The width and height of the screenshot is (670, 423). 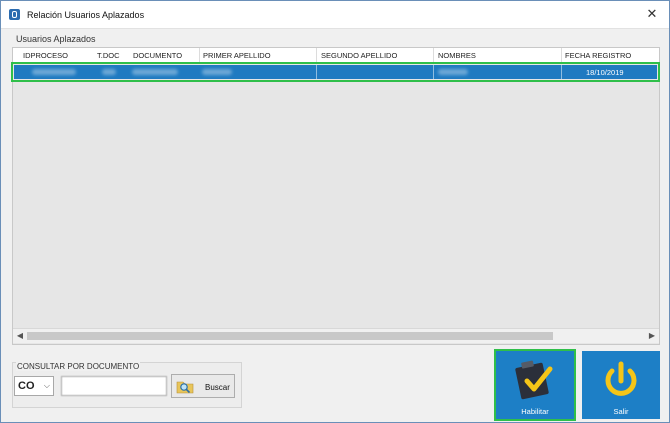 I want to click on horizontal-scrollbar: ◀ ▶, so click(x=336, y=335).